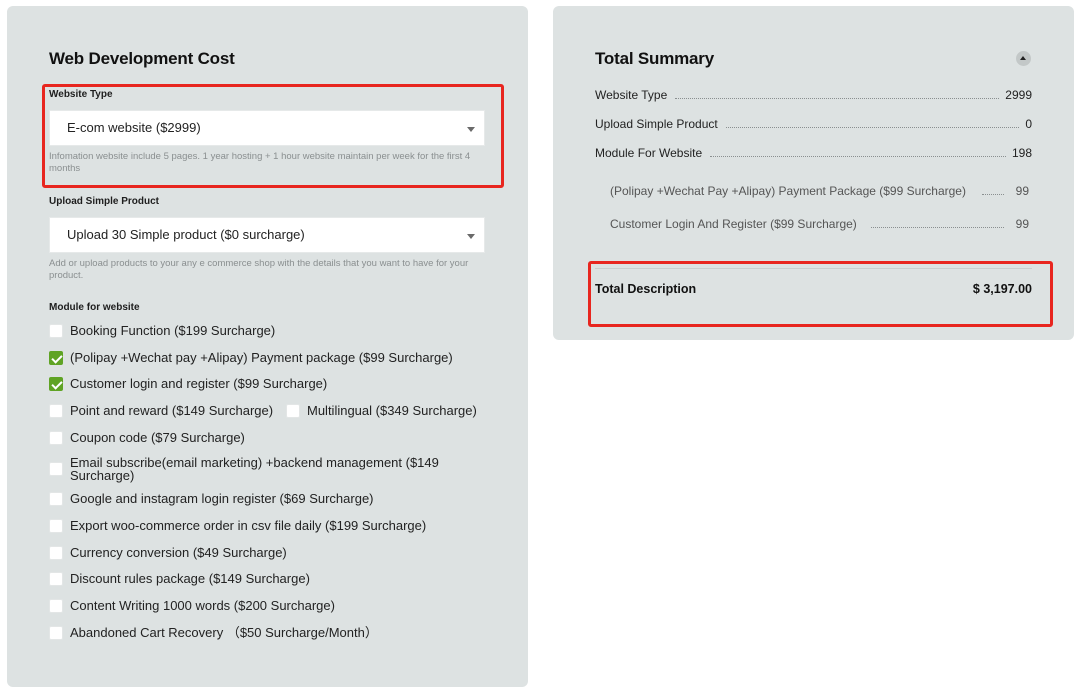  I want to click on module-option: Discount rules package ($149 Surcharge), so click(179, 579).